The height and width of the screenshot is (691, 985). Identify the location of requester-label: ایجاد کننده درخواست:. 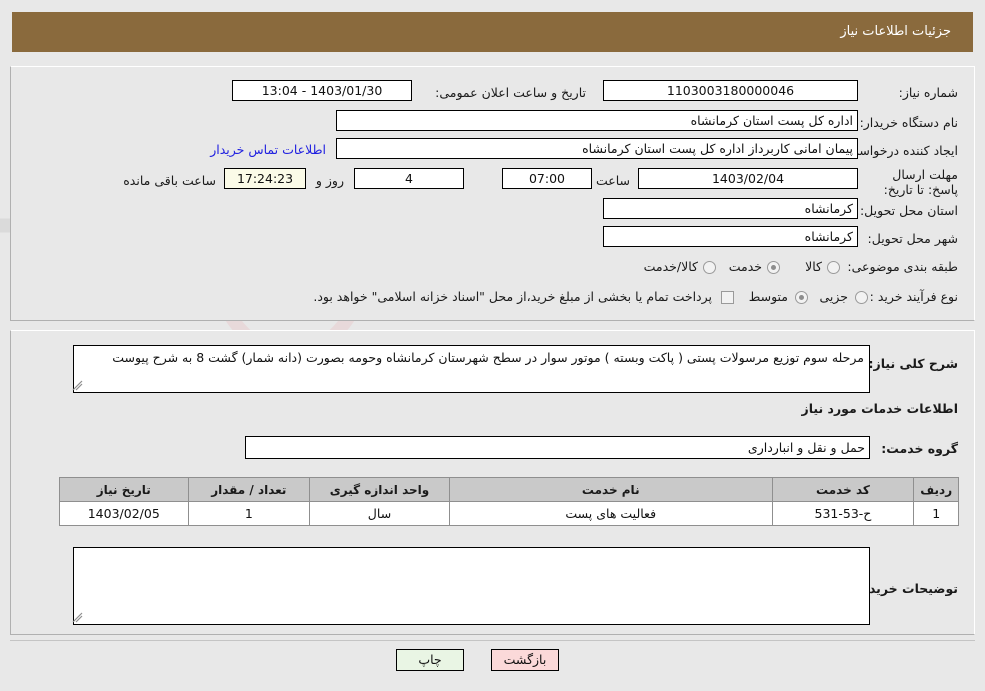
(900, 150).